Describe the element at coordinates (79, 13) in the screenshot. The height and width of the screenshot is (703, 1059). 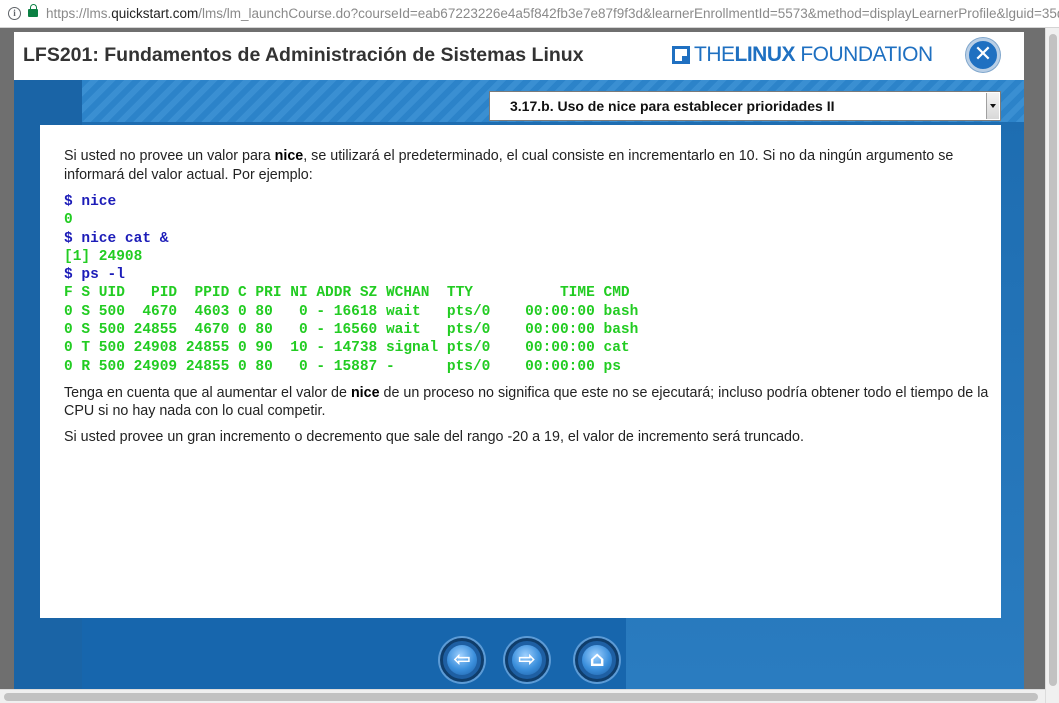
I see `url-prefix: https://lms.` at that location.